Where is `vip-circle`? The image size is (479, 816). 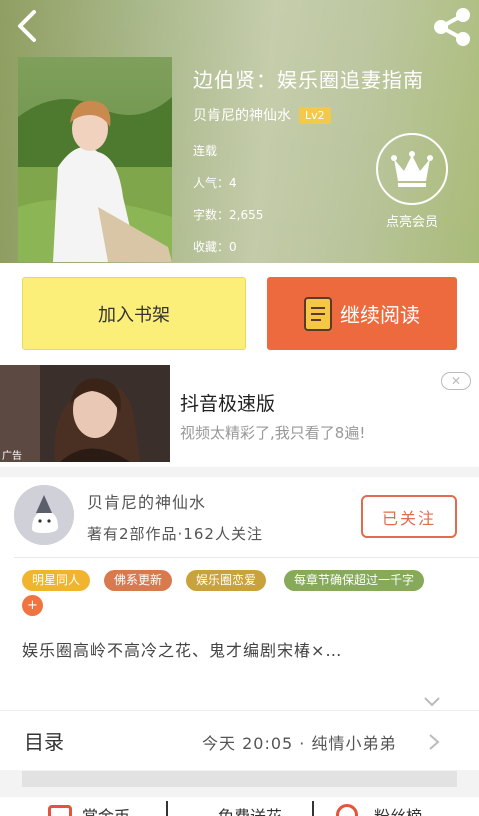 vip-circle is located at coordinates (412, 169).